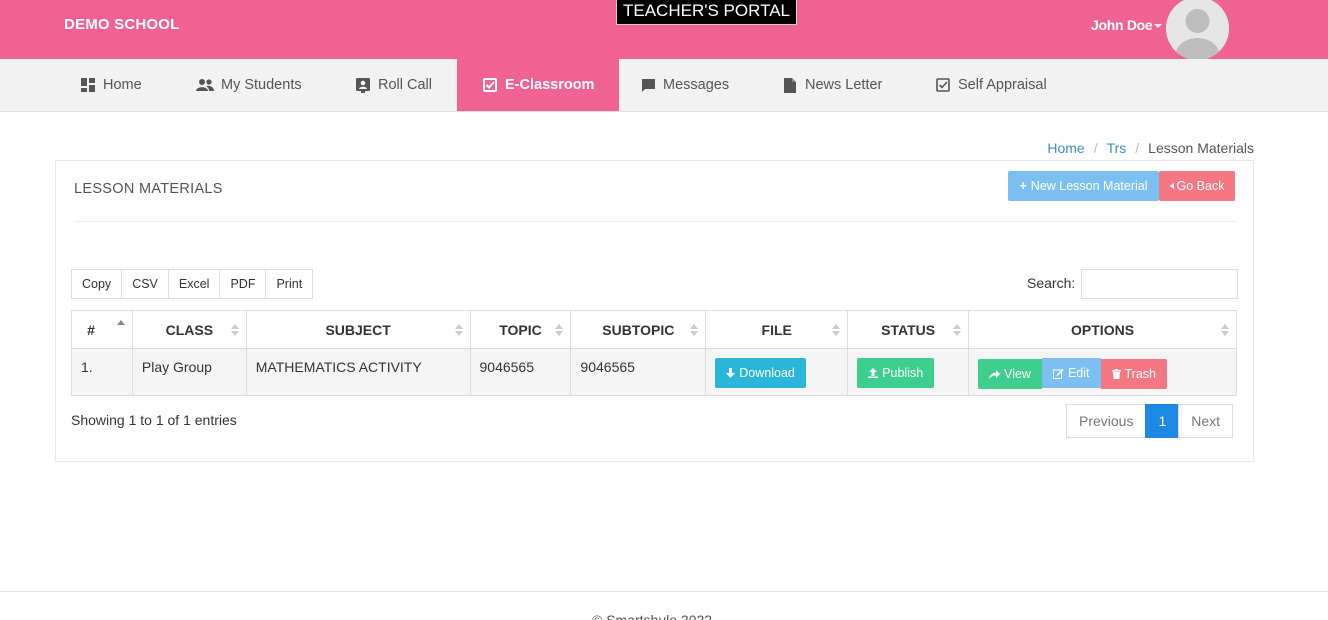 This screenshot has height=620, width=1328. I want to click on excel-button: Excel, so click(194, 284).